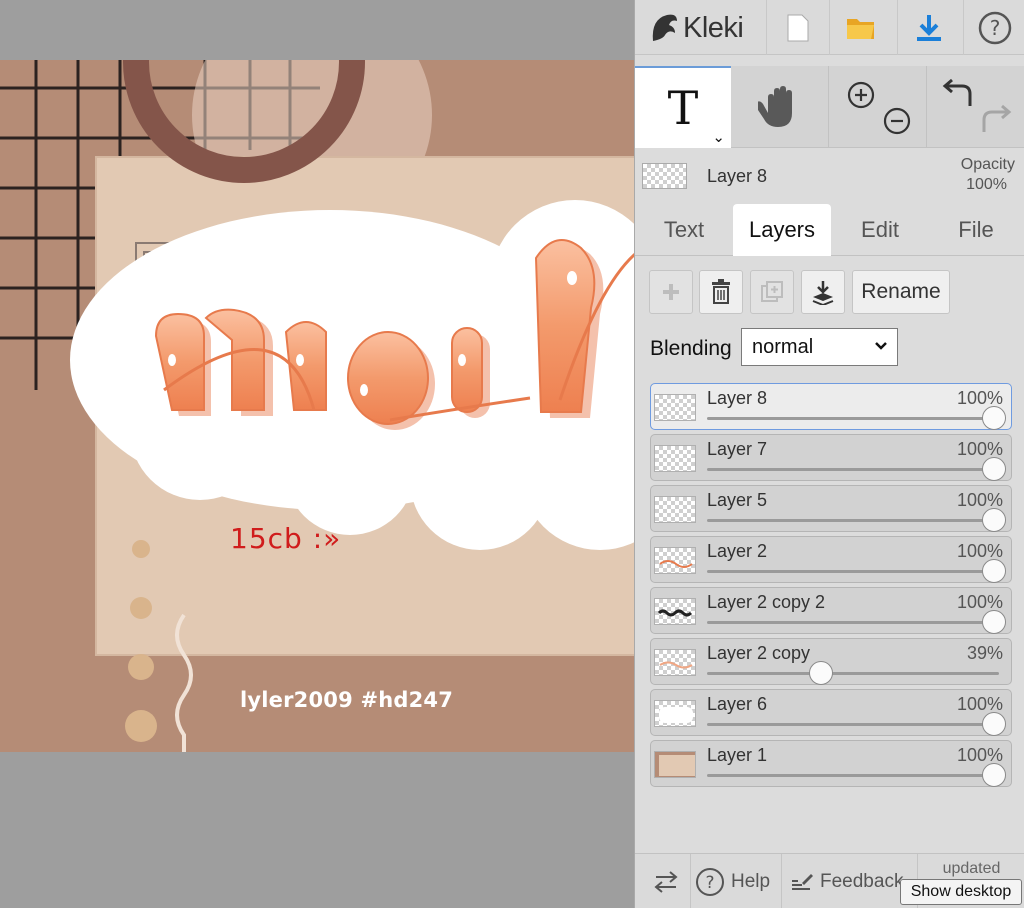 The image size is (1024, 908). Describe the element at coordinates (713, 27) in the screenshot. I see `brand-name: Kleki` at that location.